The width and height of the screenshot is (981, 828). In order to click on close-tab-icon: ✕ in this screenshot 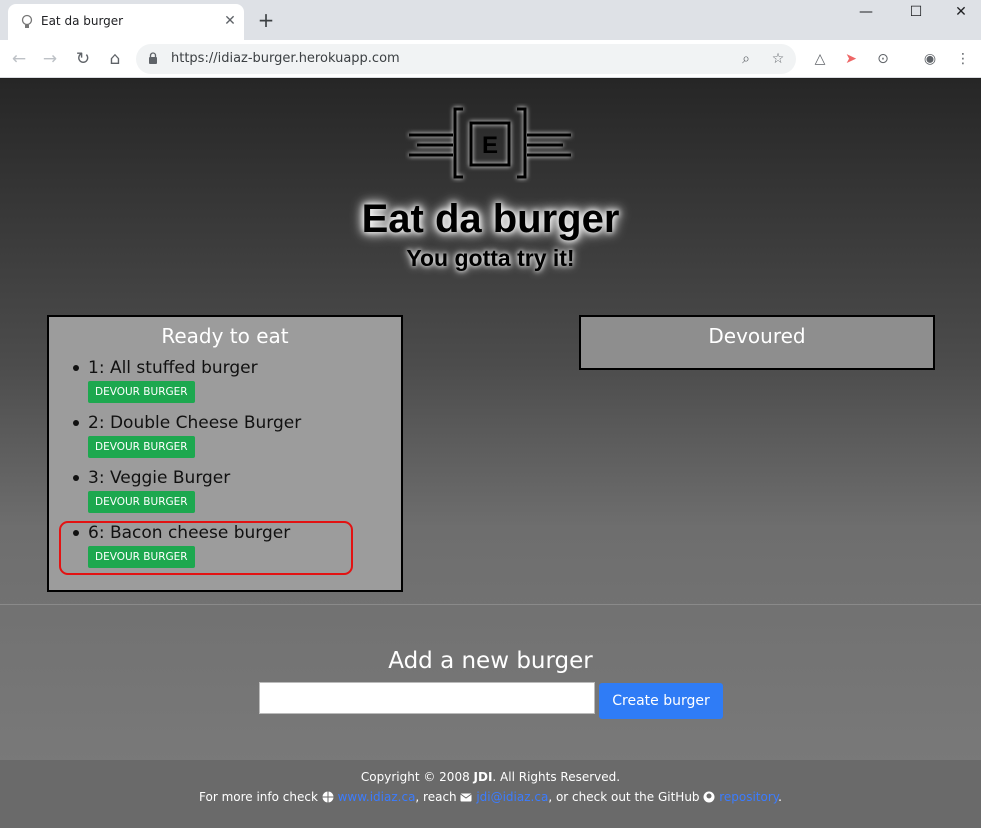, I will do `click(230, 21)`.